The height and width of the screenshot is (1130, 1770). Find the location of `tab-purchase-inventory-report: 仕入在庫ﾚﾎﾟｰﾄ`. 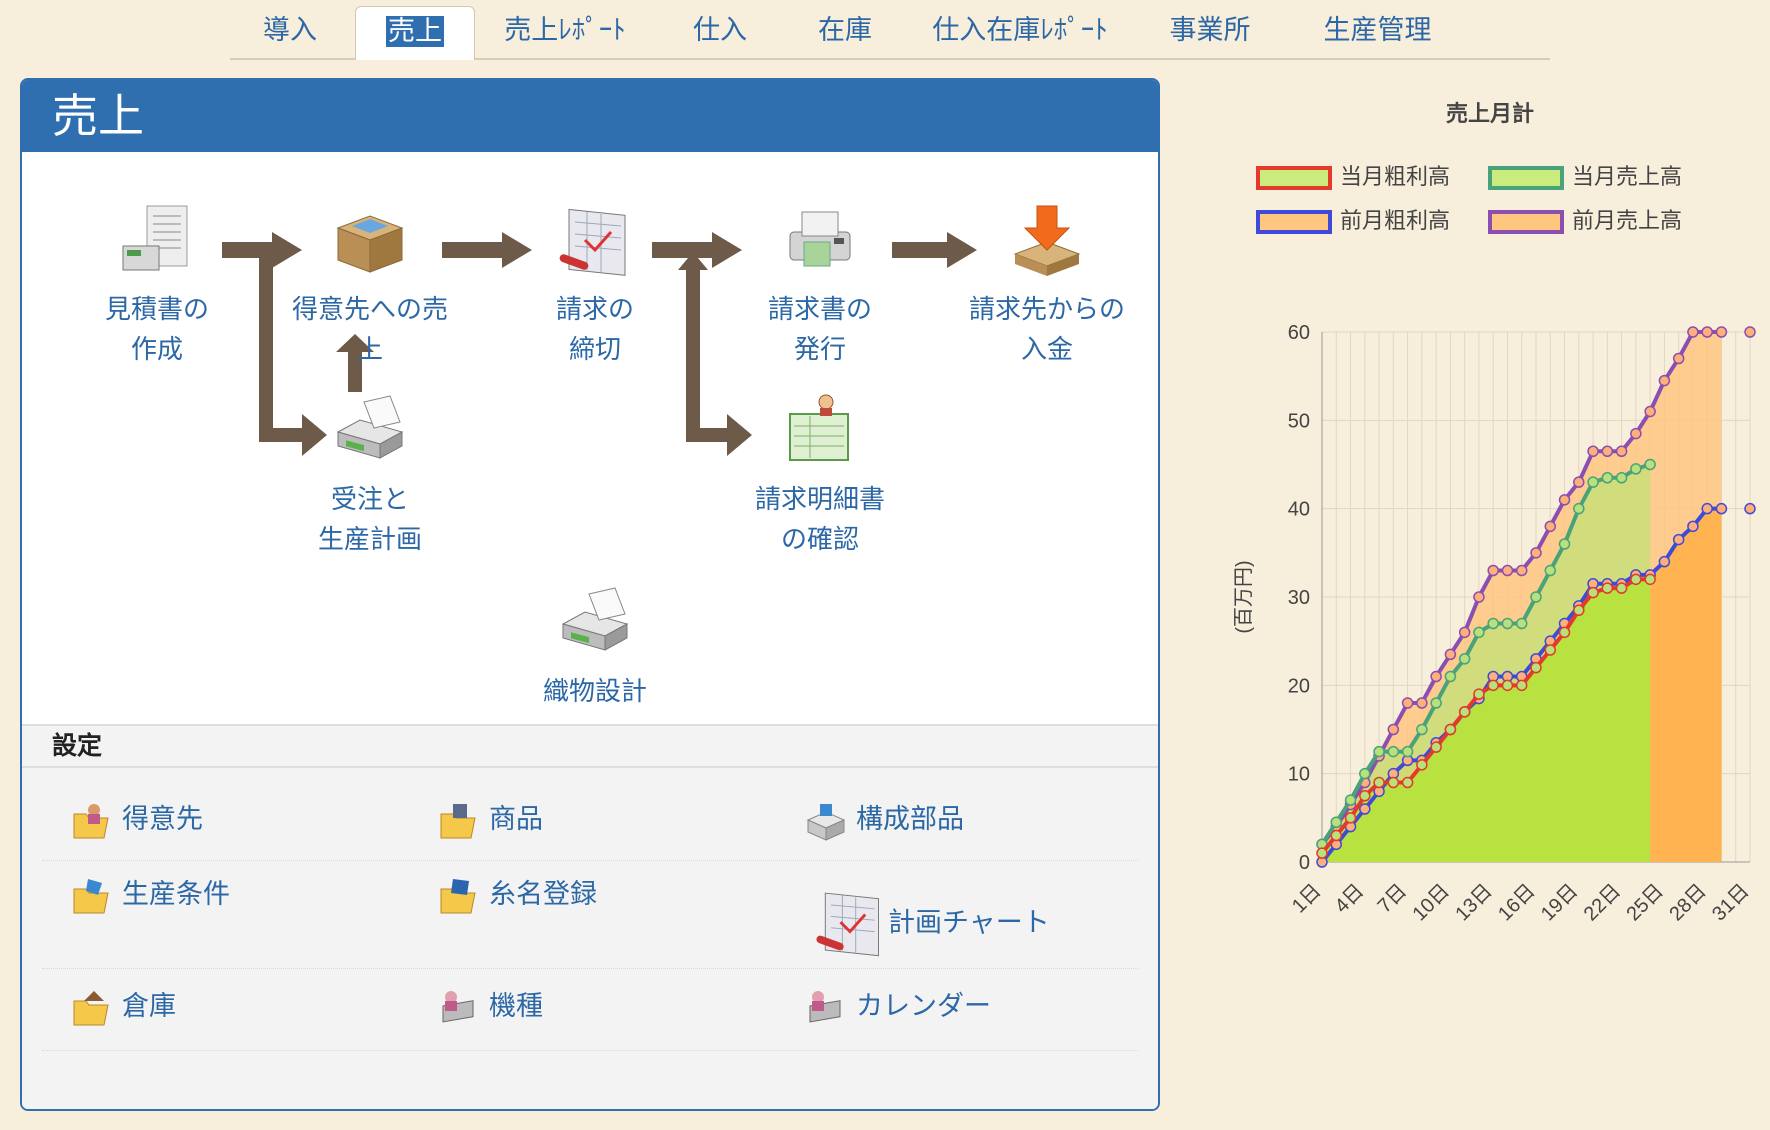

tab-purchase-inventory-report: 仕入在庫ﾚﾎﾟｰﾄ is located at coordinates (1020, 32).